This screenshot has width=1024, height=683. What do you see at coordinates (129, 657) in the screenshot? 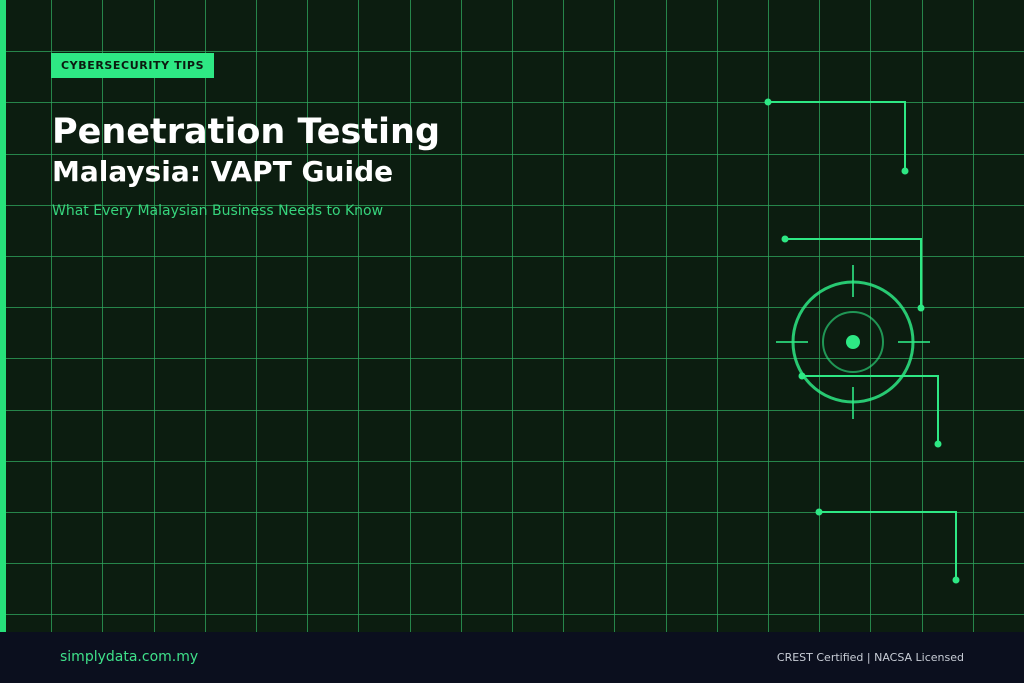
I see `footer-domain-text: simplydata.com.my` at bounding box center [129, 657].